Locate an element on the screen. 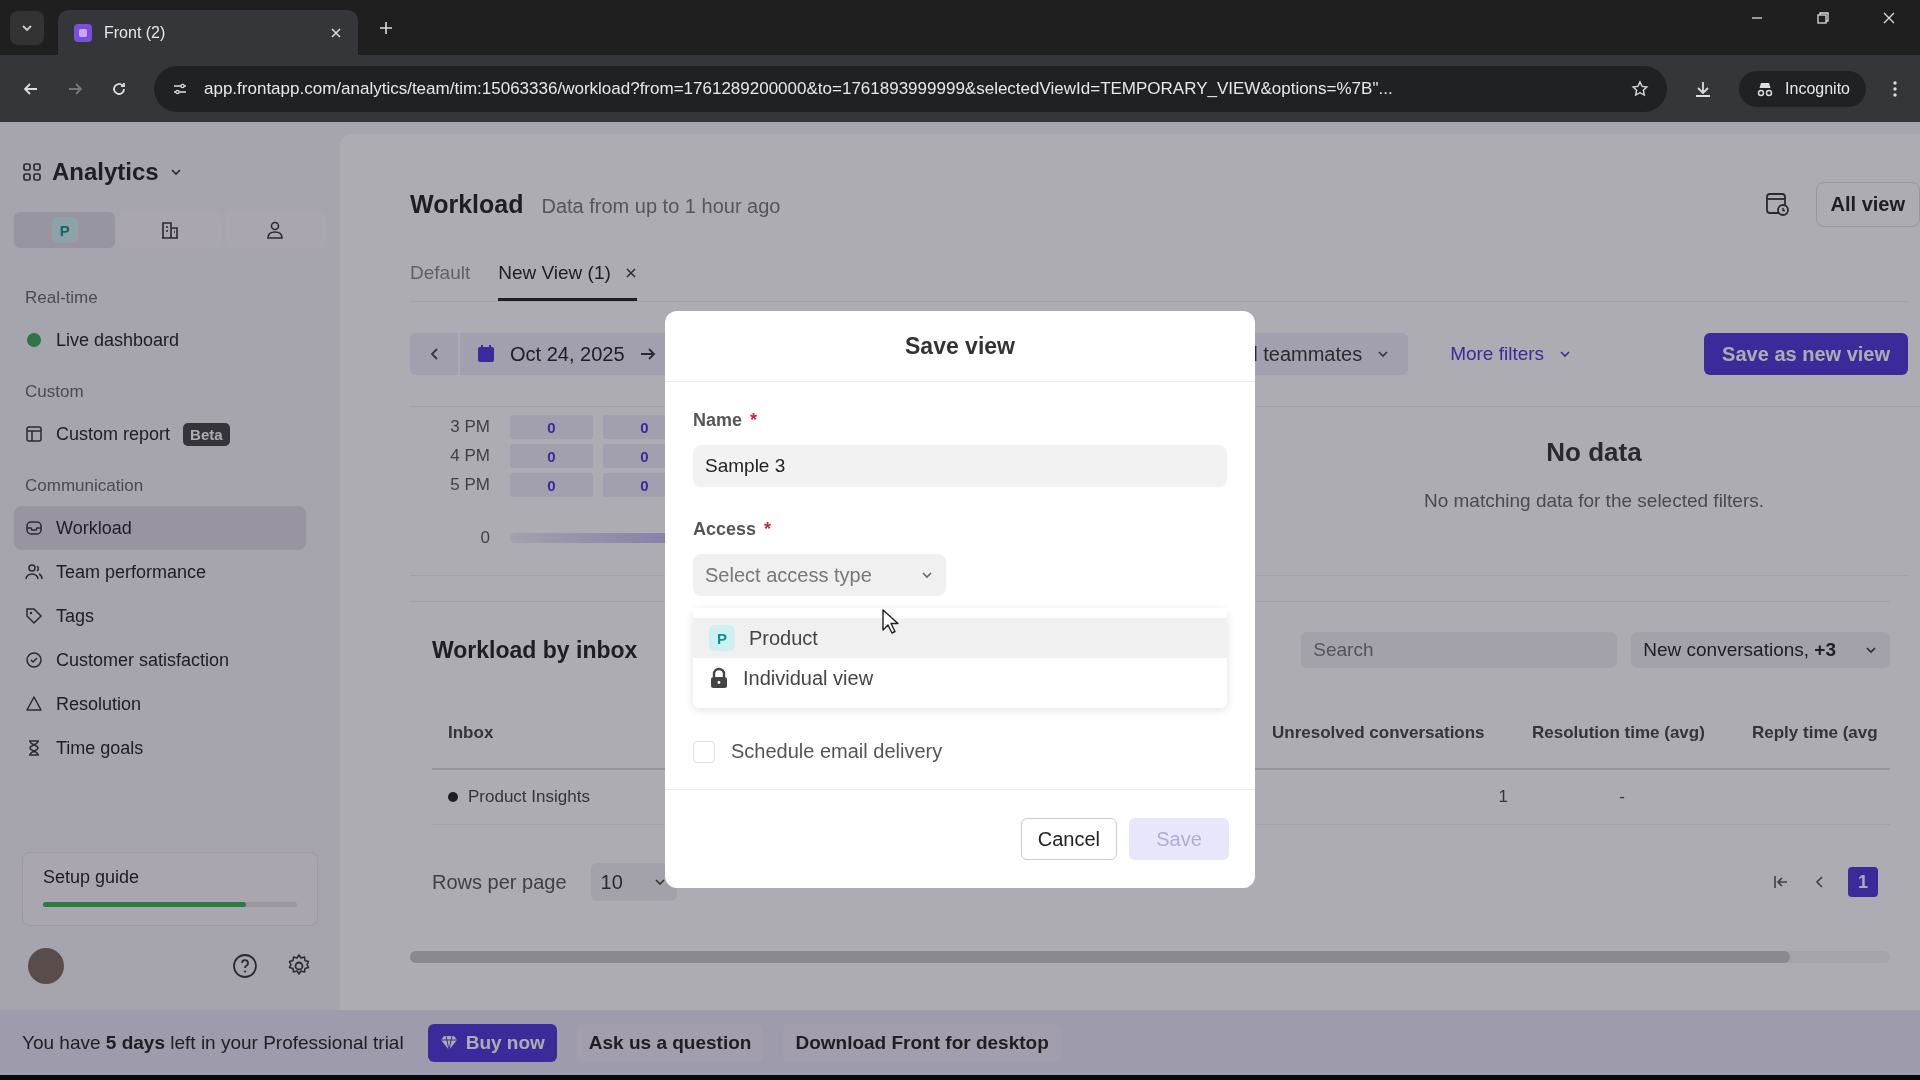 The image size is (1920, 1080). people-icon is located at coordinates (34, 572).